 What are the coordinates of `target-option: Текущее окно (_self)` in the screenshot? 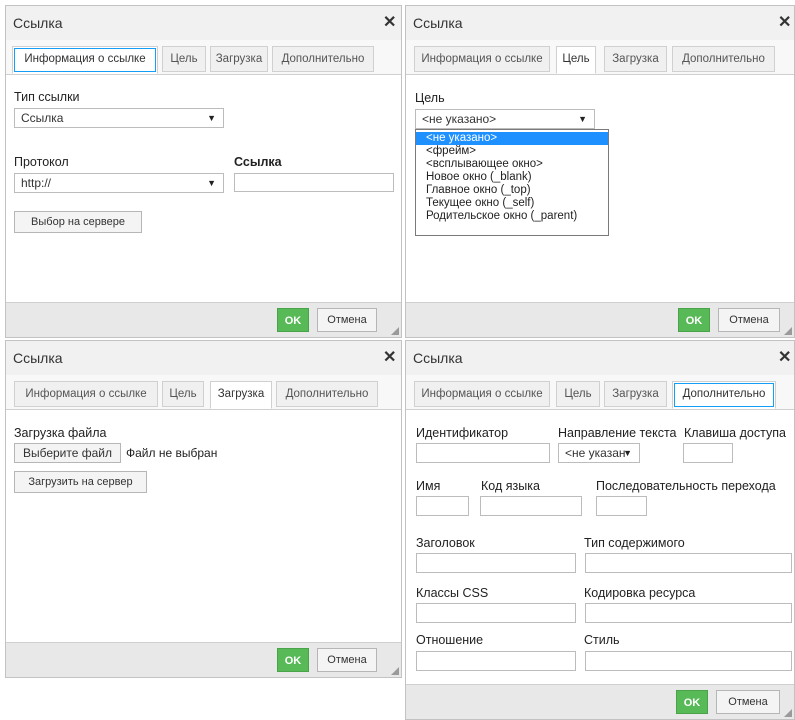 It's located at (512, 203).